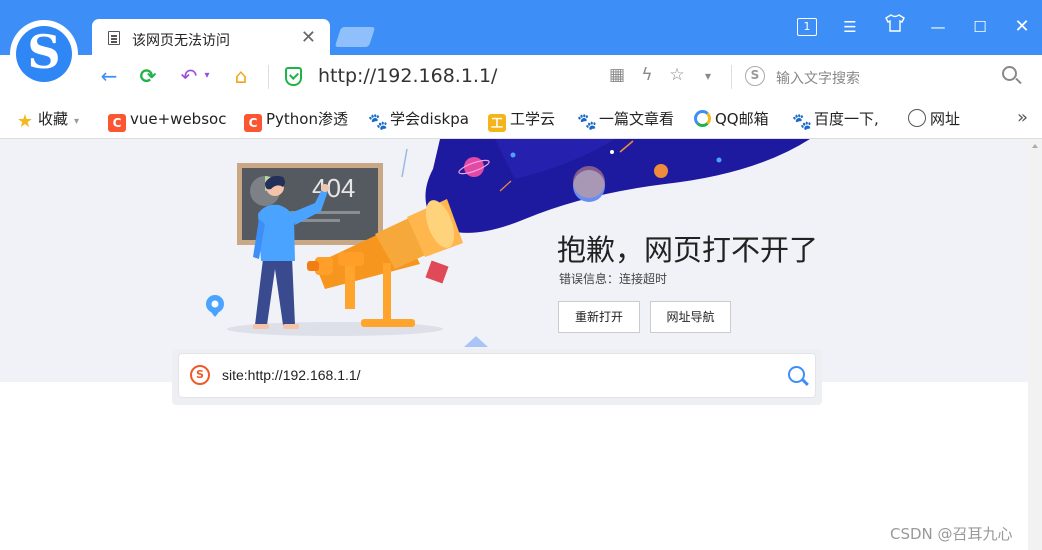 Image resolution: width=1042 pixels, height=550 pixels. I want to click on bookmark-item: QQ邮箱, so click(731, 119).